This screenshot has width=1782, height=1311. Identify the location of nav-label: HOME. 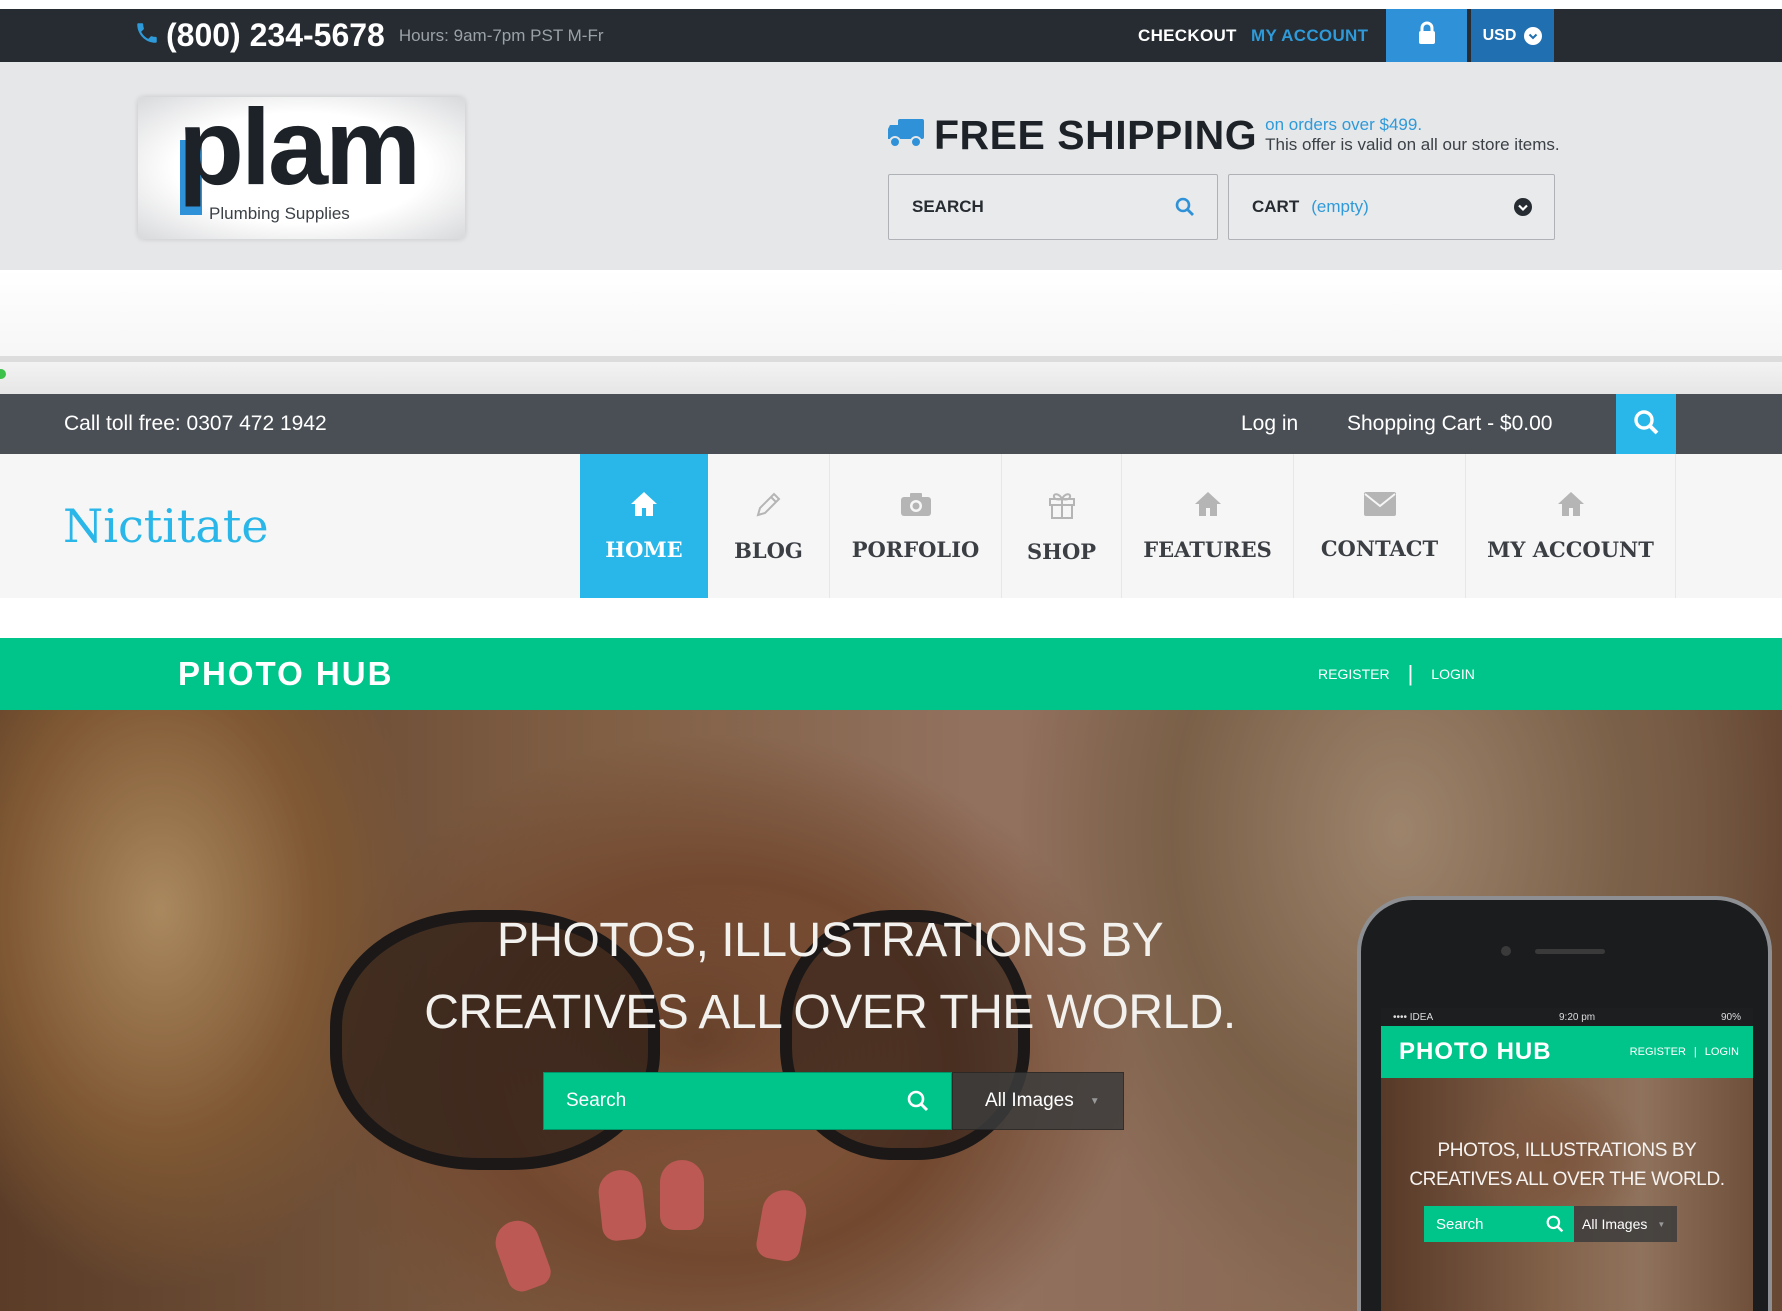
(644, 549).